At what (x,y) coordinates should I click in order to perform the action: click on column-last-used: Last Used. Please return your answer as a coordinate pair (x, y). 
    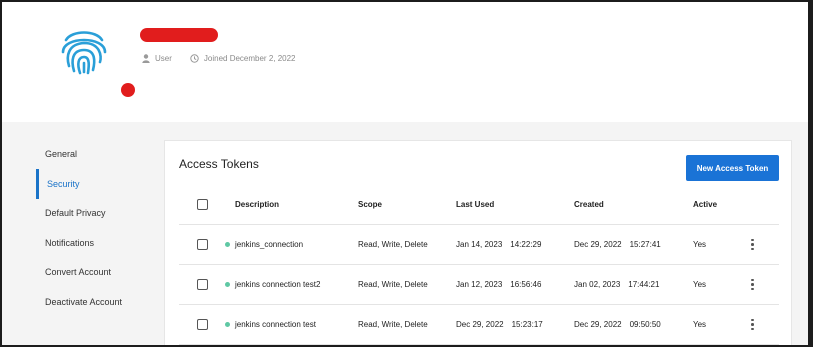
    Looking at the image, I should click on (475, 204).